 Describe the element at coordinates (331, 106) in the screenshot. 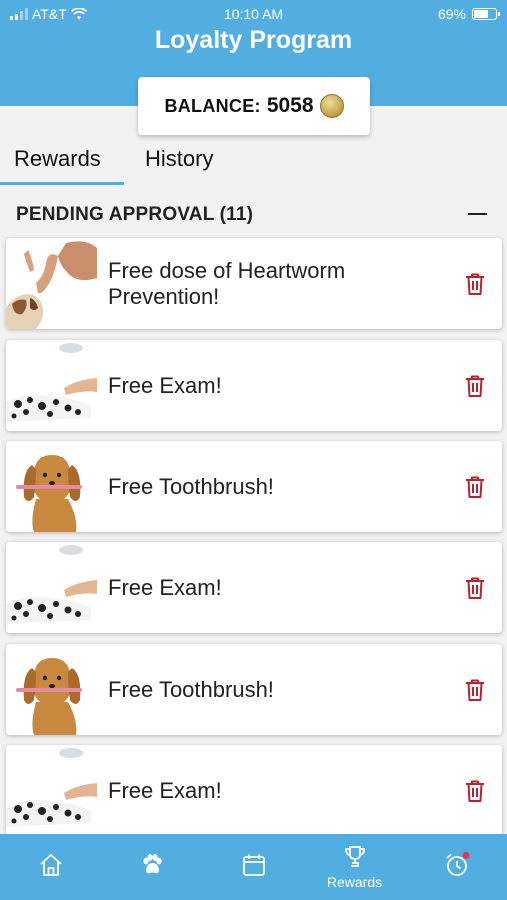

I see `coin-icon` at that location.